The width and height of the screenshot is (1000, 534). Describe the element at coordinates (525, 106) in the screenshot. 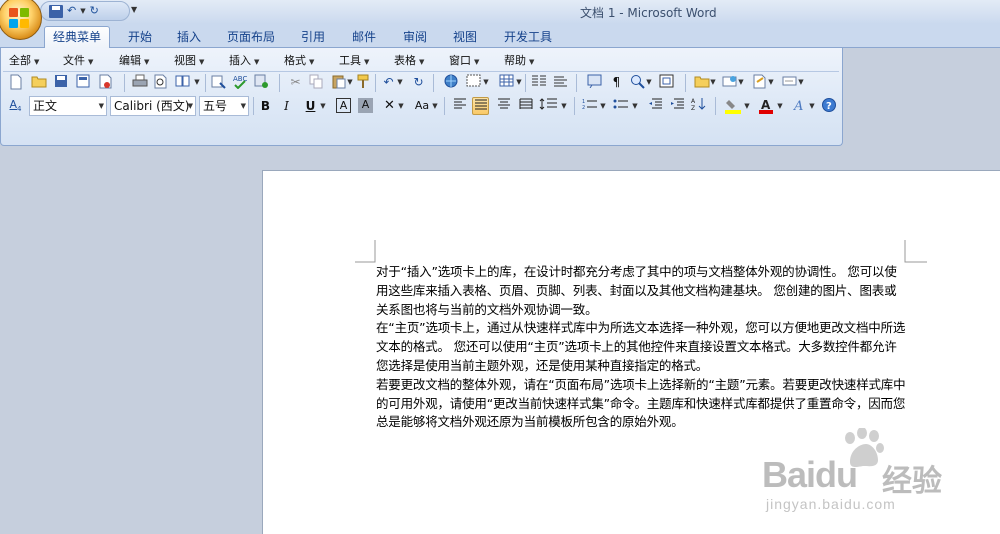

I see `distributed-icon` at that location.